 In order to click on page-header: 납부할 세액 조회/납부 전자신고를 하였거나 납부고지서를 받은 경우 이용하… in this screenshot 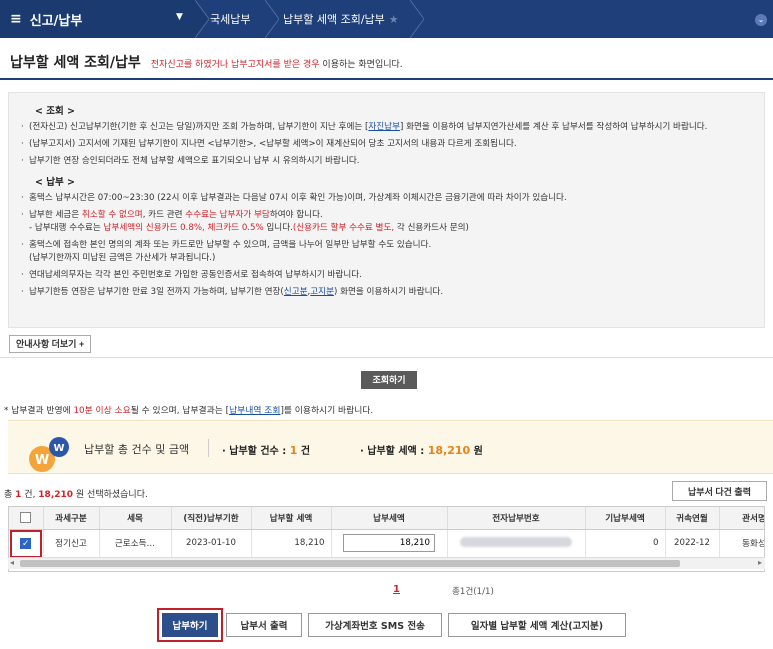, I will do `click(206, 62)`.